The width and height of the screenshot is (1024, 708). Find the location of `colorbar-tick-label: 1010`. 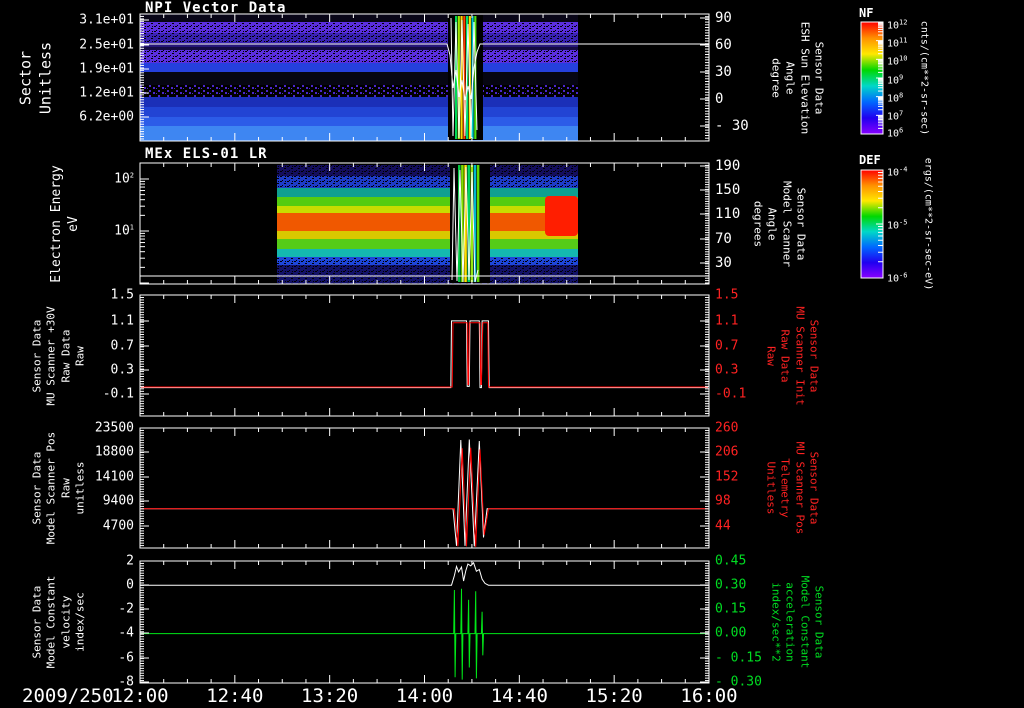

colorbar-tick-label: 1010 is located at coordinates (897, 61).